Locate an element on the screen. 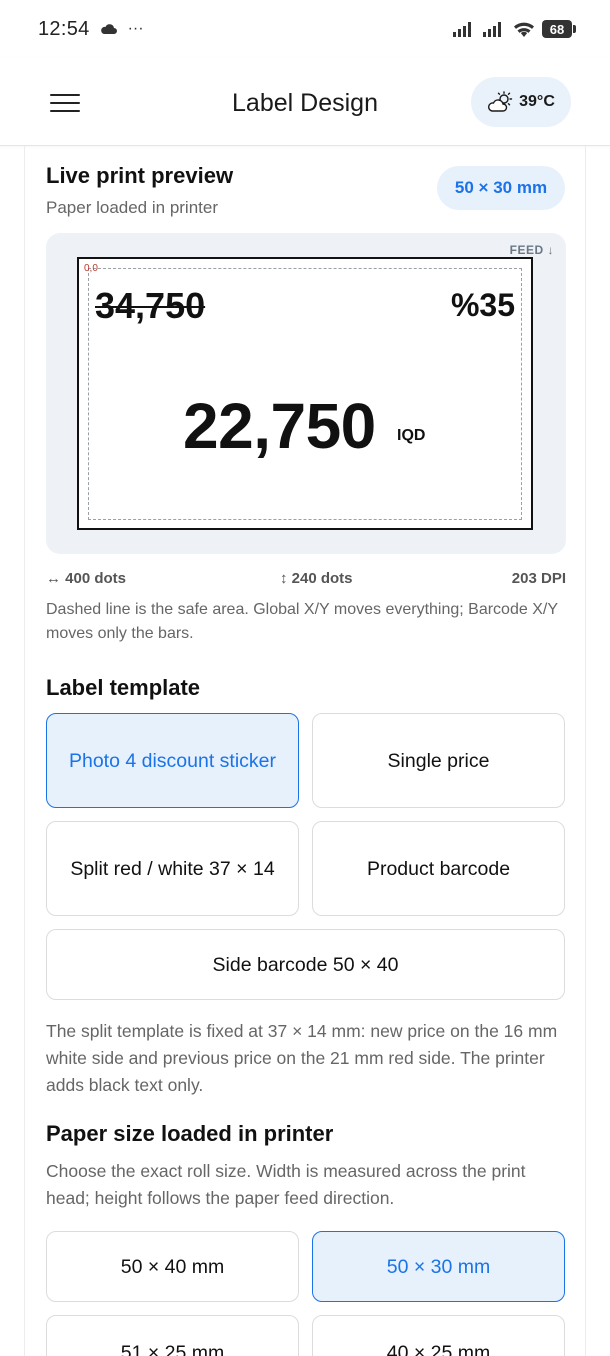  weather-chip: 39°C is located at coordinates (521, 102).